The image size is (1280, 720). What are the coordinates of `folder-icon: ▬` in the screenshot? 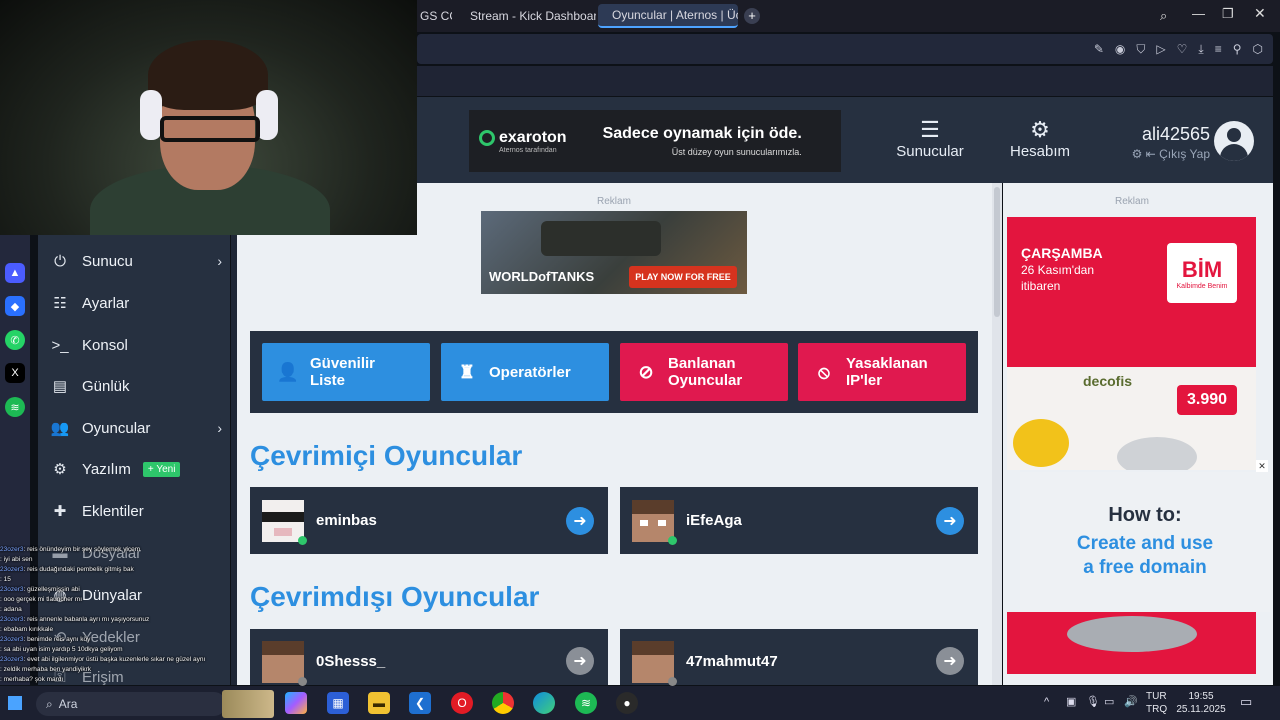 It's located at (379, 703).